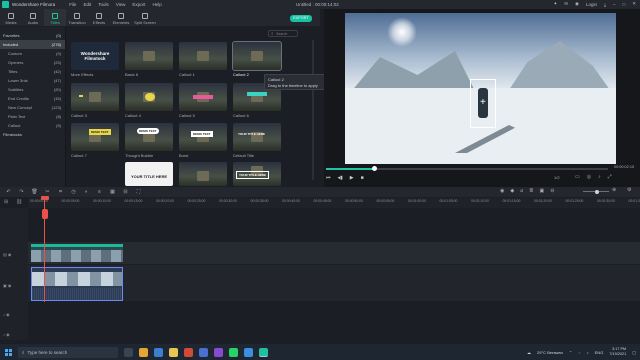 The width and height of the screenshot is (640, 360). Describe the element at coordinates (21, 192) in the screenshot. I see `redo-icon: ↷` at that location.